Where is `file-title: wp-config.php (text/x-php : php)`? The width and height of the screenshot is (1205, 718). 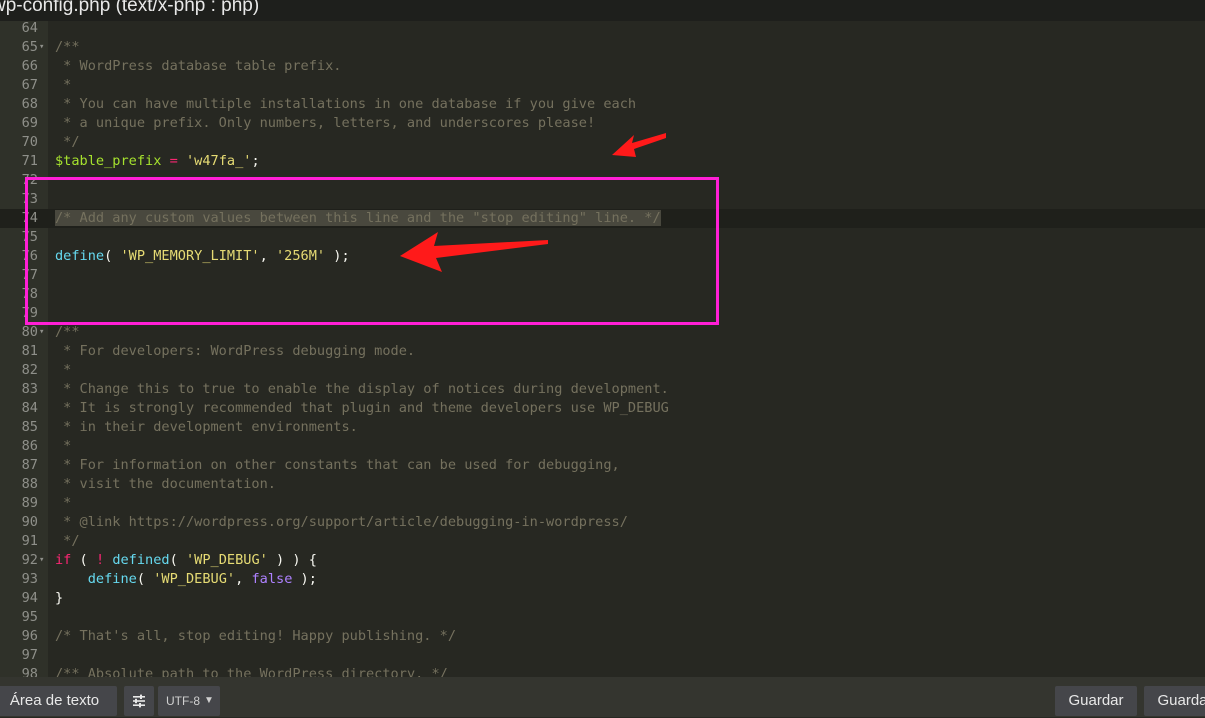 file-title: wp-config.php (text/x-php : php) is located at coordinates (130, 8).